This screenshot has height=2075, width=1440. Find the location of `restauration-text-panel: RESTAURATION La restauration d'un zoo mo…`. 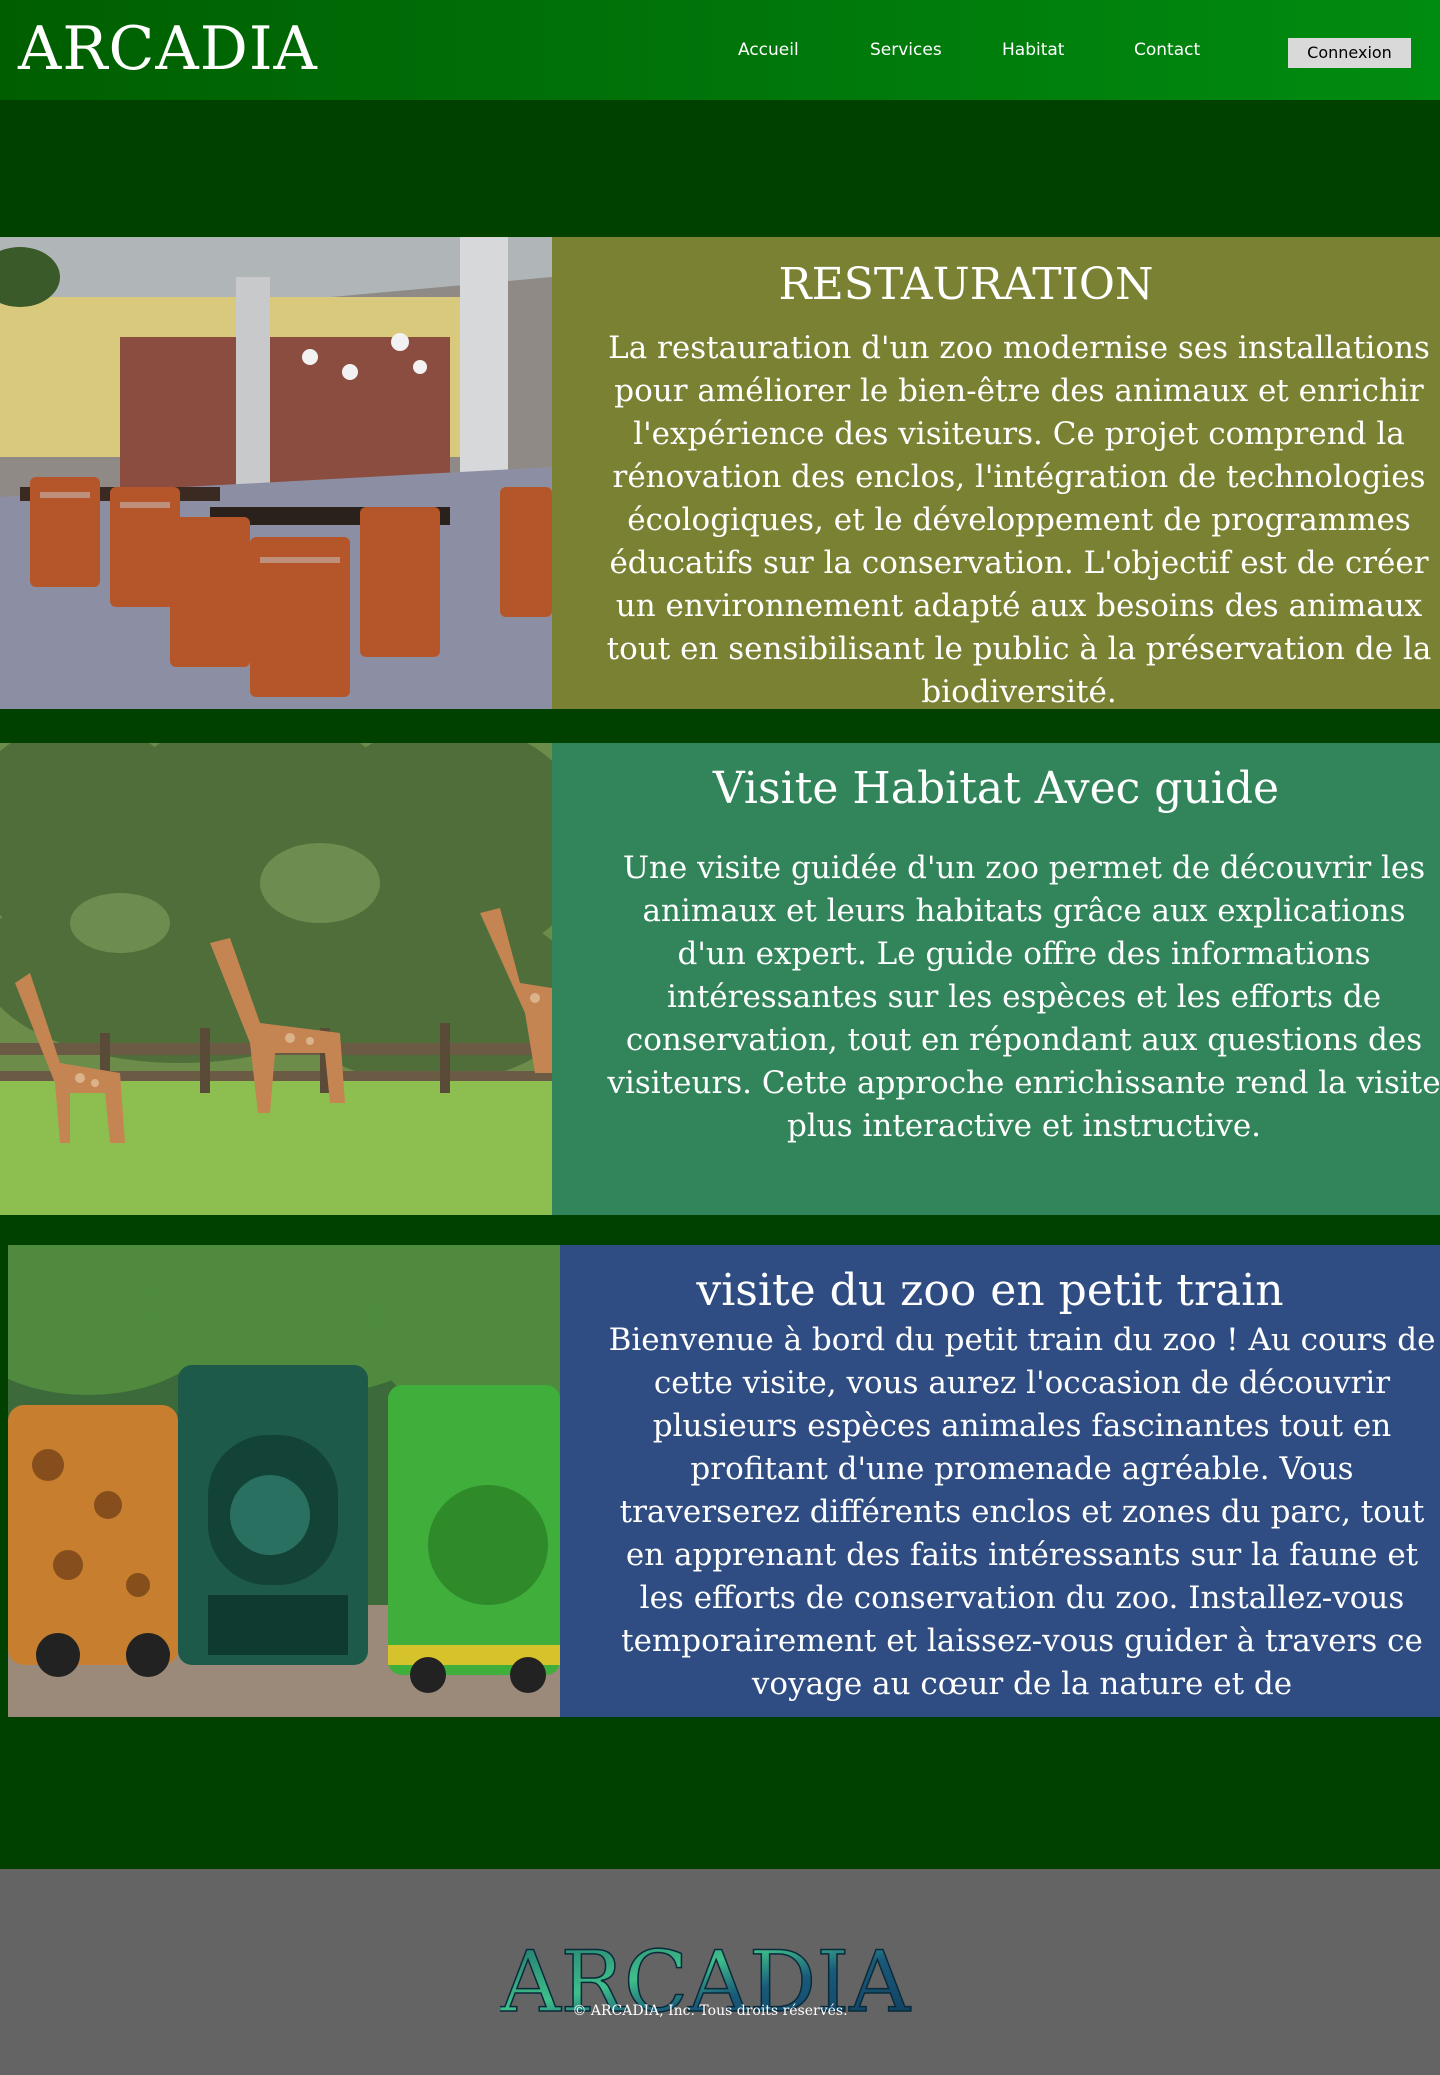

restauration-text-panel: RESTAURATION La restauration d'un zoo mo… is located at coordinates (996, 473).